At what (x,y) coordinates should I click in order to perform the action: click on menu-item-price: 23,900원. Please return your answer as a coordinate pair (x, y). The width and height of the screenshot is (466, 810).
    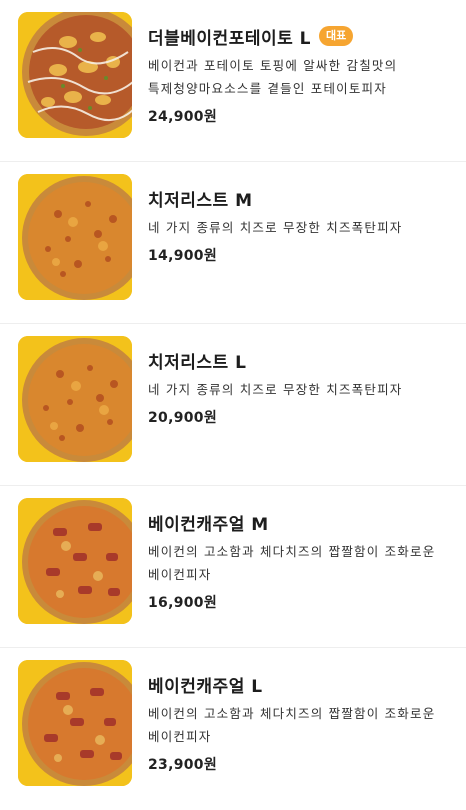
    Looking at the image, I should click on (183, 765).